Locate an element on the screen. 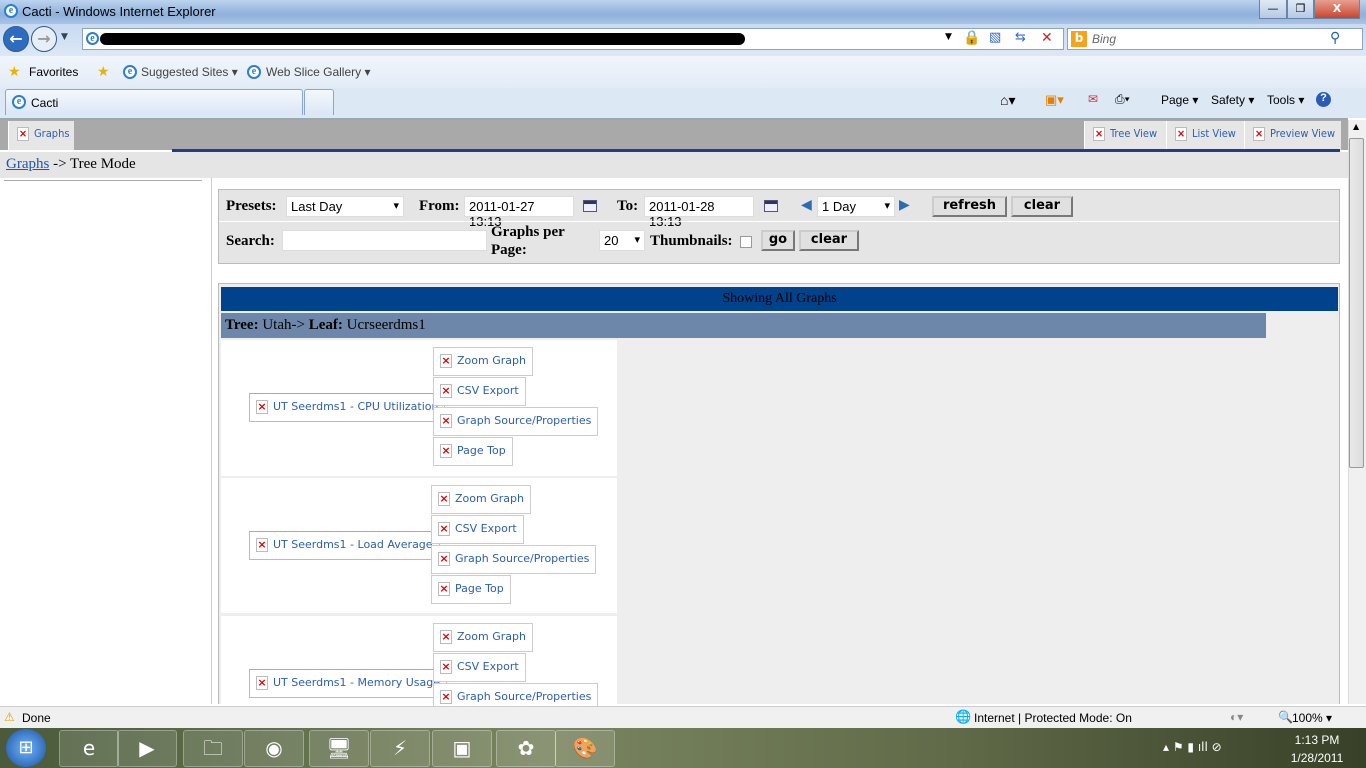 The width and height of the screenshot is (1366, 768). stop-icon: ✕ is located at coordinates (1047, 38).